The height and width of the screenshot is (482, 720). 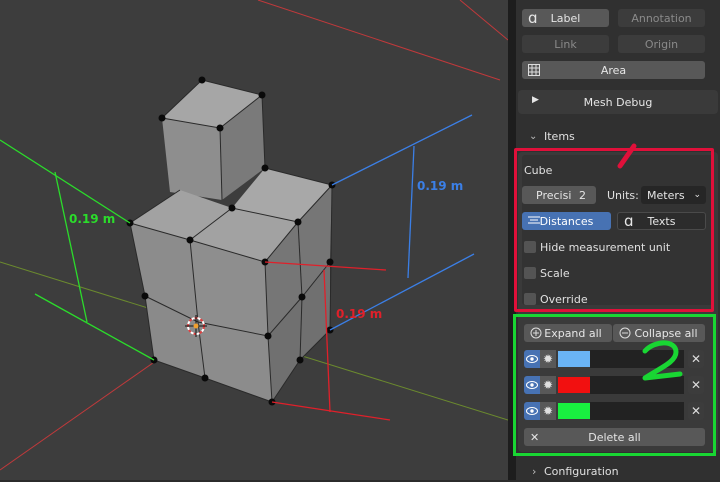 I want to click on annotation-button: Annotation, so click(x=661, y=18).